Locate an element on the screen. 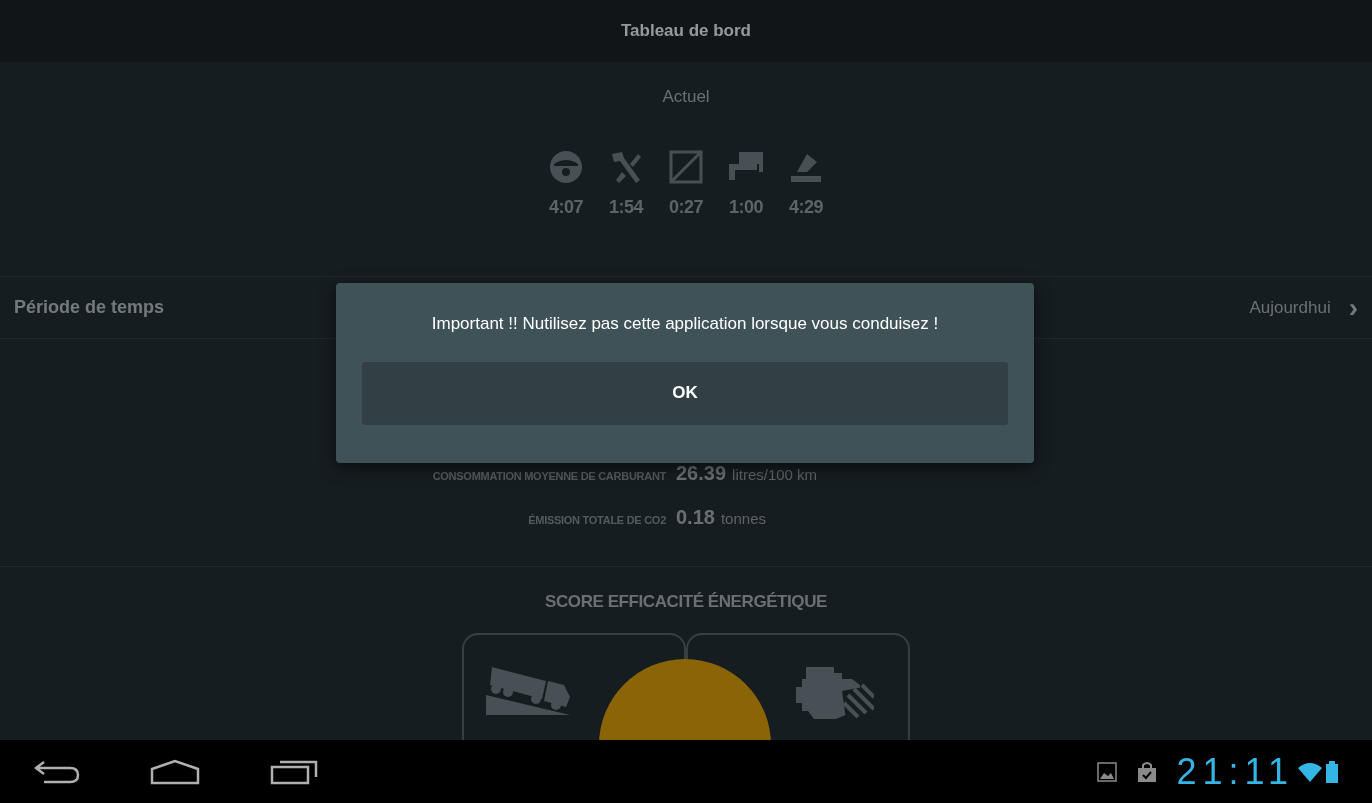  slashed-square-icon is located at coordinates (686, 166).